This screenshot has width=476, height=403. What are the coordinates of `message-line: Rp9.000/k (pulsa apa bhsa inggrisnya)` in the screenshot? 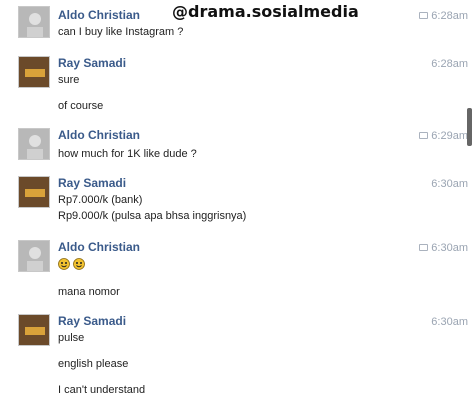 It's located at (152, 216).